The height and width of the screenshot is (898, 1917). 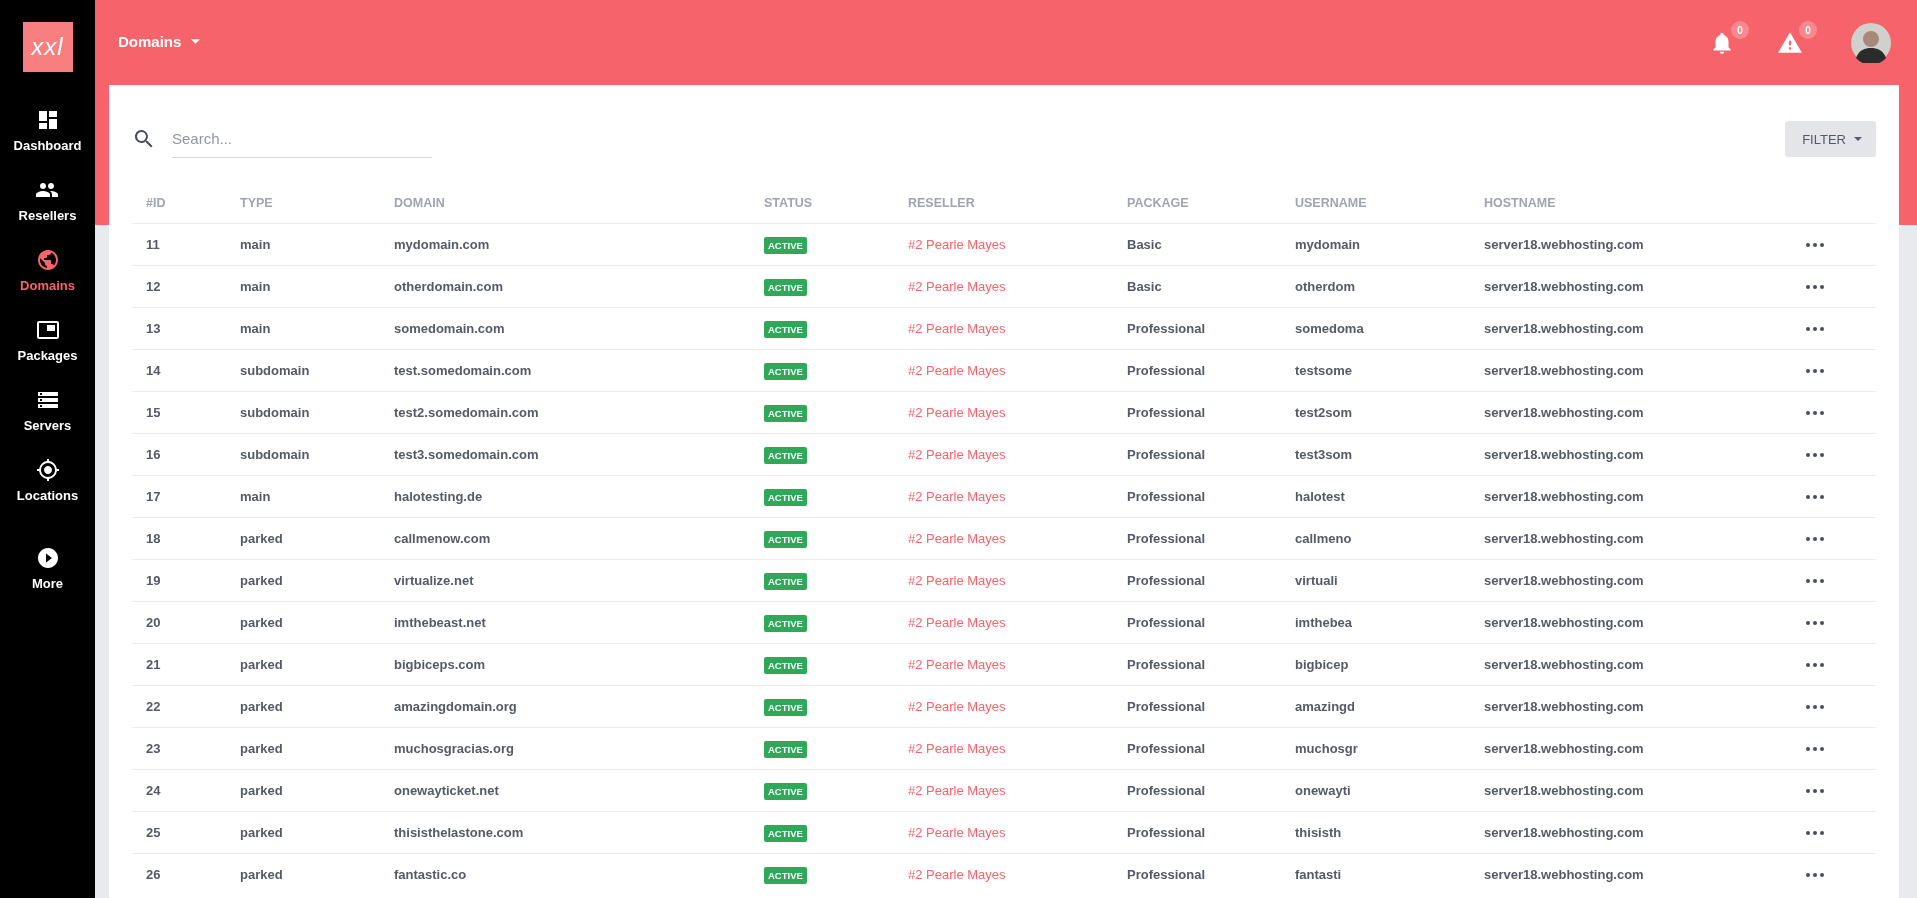 What do you see at coordinates (1323, 790) in the screenshot?
I see `table-cell: onewayti` at bounding box center [1323, 790].